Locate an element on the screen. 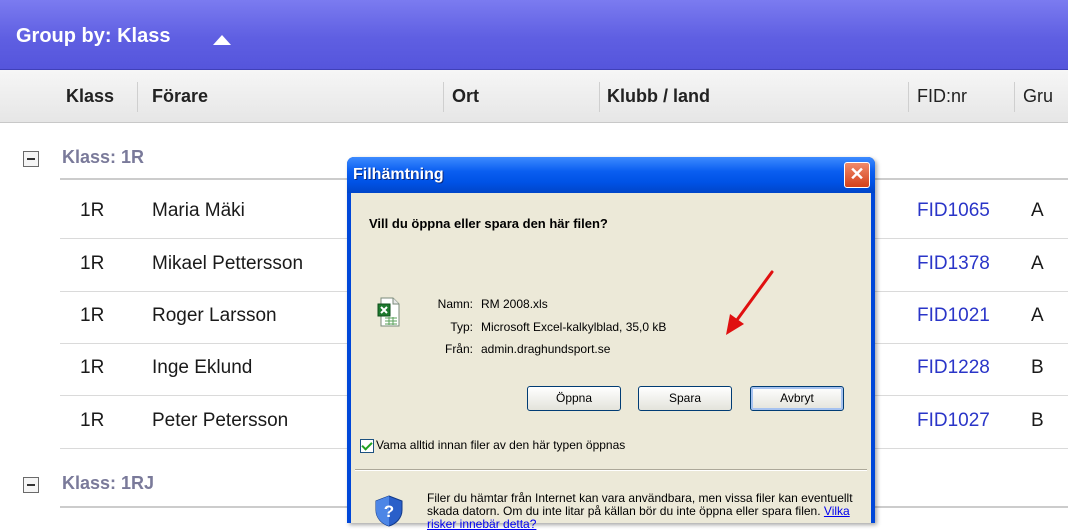 Image resolution: width=1068 pixels, height=531 pixels. cell-fid: FID1228 is located at coordinates (953, 368).